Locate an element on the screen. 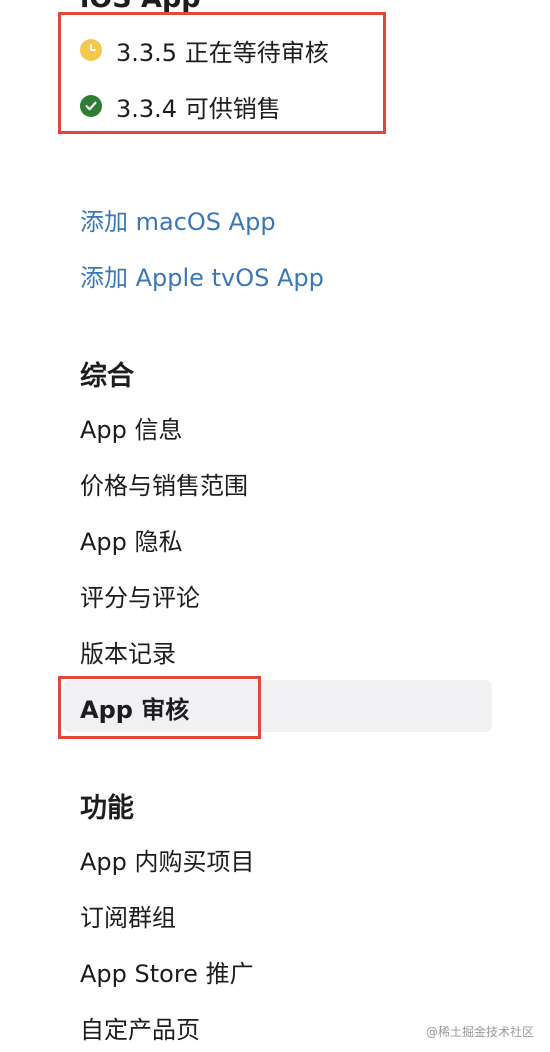  version-row-pending: 3.3.5 正在等待审核 is located at coordinates (204, 50).